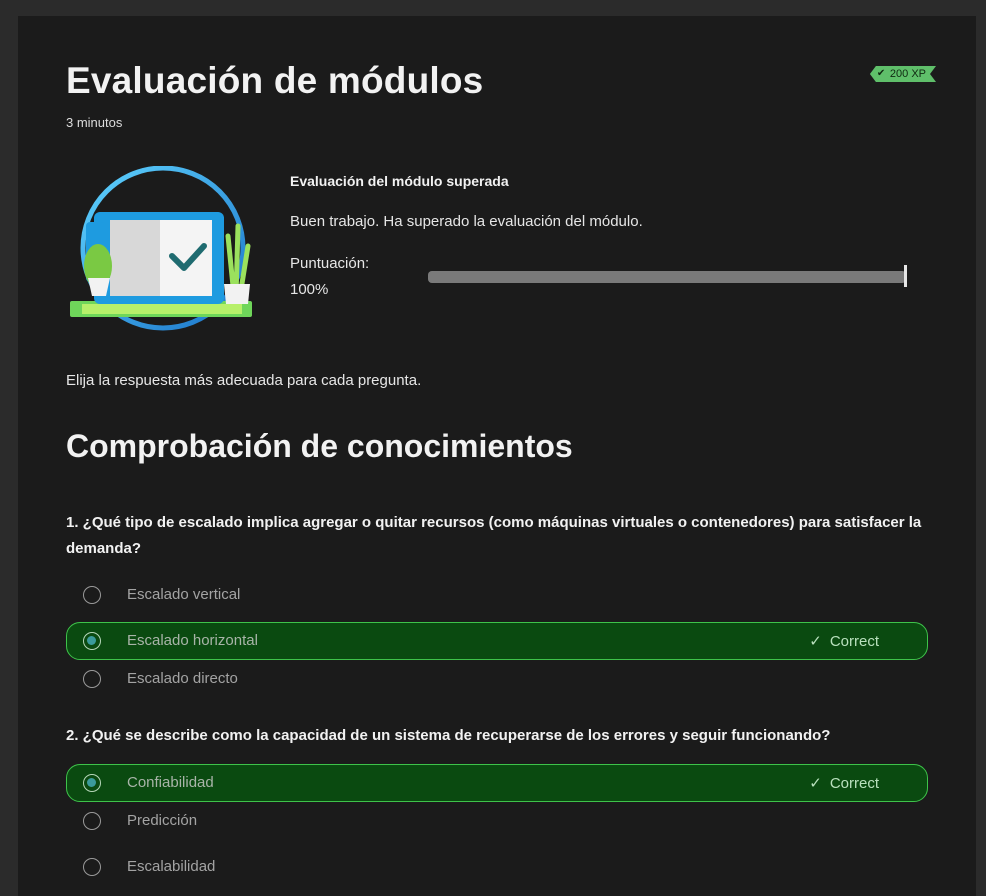  Describe the element at coordinates (907, 74) in the screenshot. I see `xp-badge-label: 200 XP` at that location.